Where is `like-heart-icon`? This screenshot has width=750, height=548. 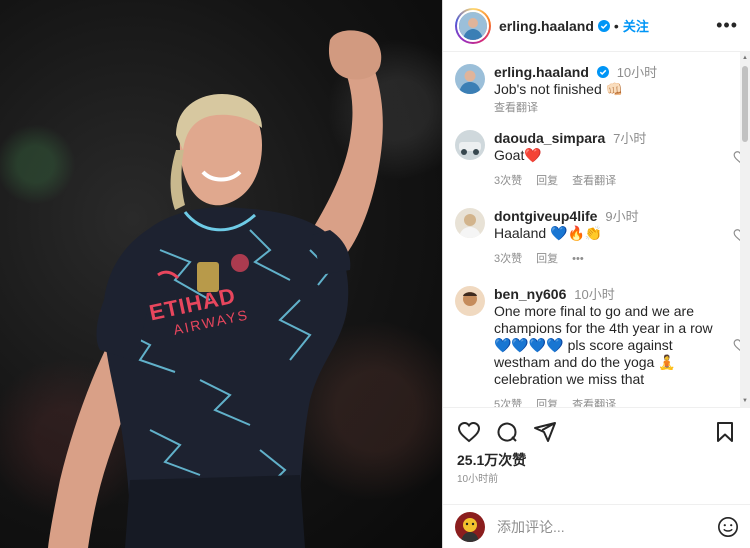
like-heart-icon is located at coordinates (469, 432).